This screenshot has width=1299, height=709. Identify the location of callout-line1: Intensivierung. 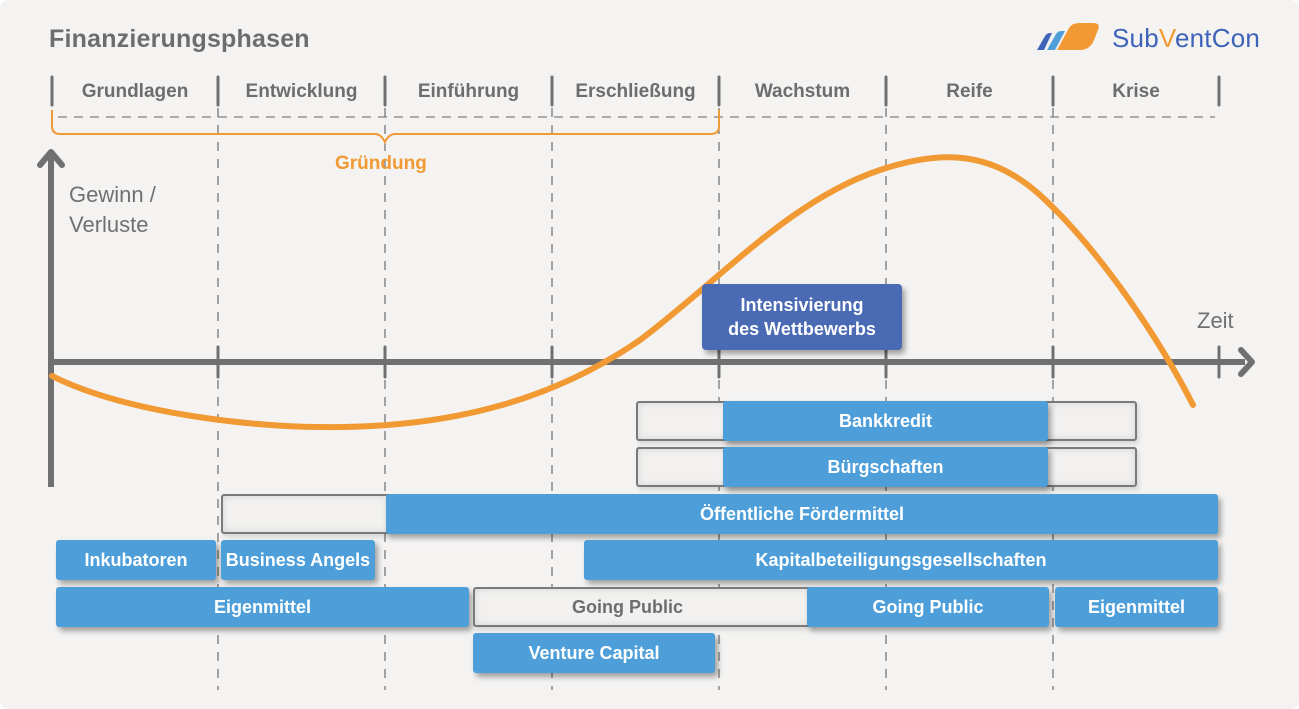
(802, 305).